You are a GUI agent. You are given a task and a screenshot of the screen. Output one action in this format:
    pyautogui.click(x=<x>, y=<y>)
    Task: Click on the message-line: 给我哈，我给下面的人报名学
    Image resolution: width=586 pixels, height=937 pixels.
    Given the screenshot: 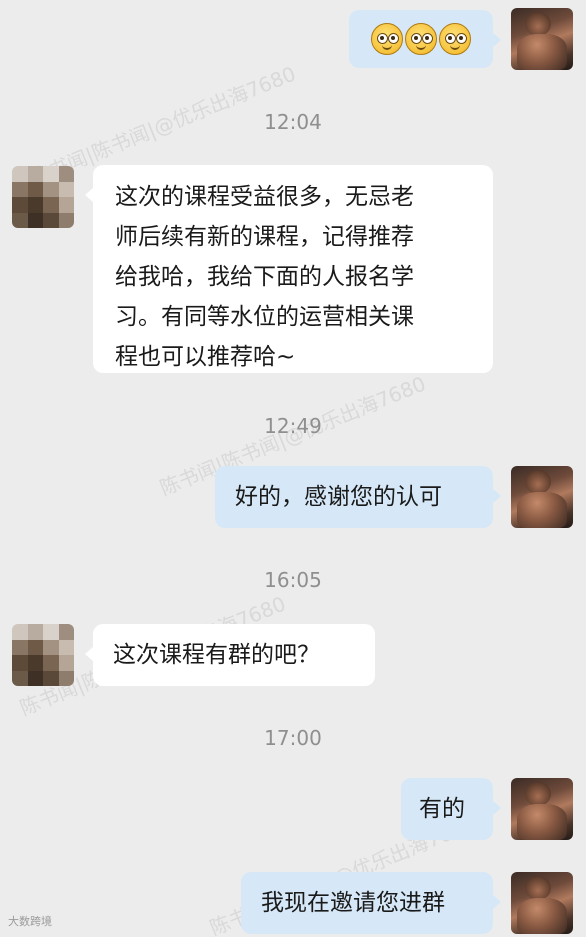 What is the action you would take?
    pyautogui.click(x=264, y=277)
    